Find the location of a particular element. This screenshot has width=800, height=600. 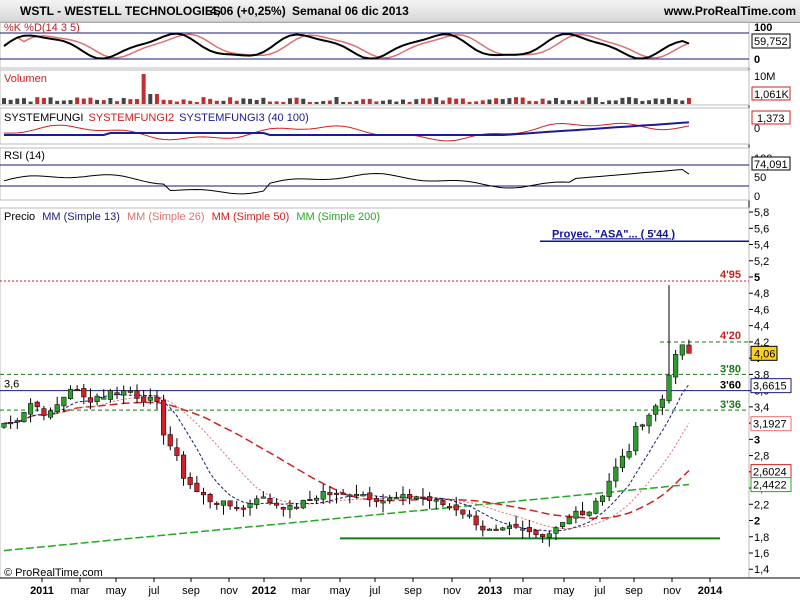

stoch-value: 59,752 is located at coordinates (771, 42).